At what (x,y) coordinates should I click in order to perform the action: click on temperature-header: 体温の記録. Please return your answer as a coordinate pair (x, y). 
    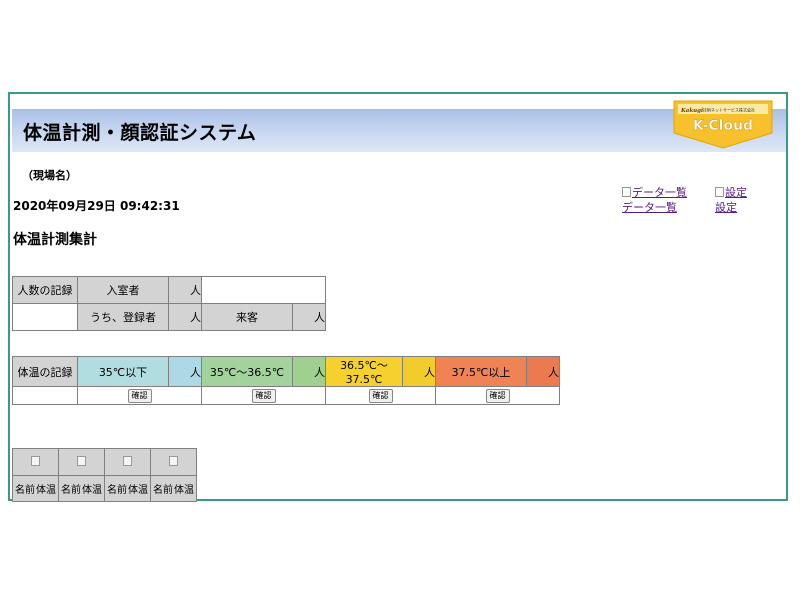
    Looking at the image, I should click on (45, 371).